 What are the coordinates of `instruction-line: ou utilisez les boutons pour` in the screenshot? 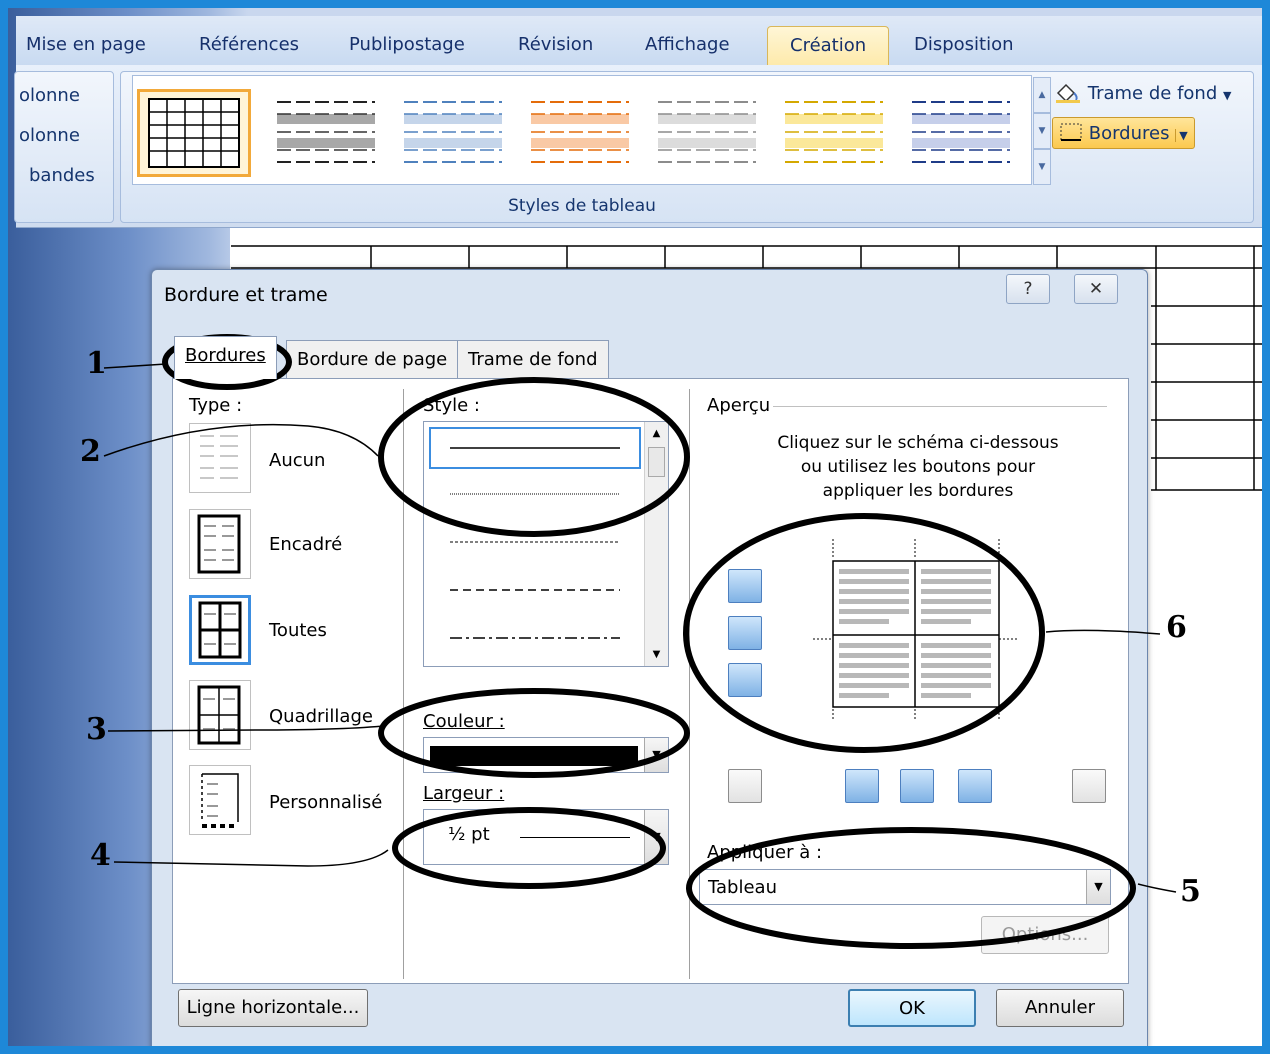 It's located at (918, 467).